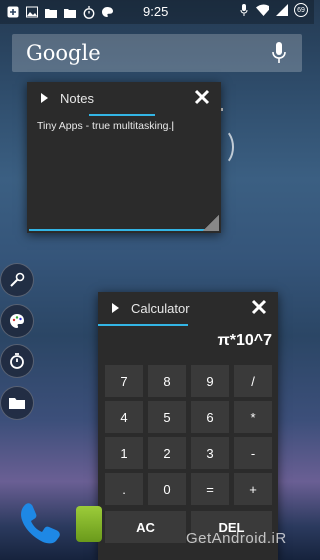 This screenshot has width=320, height=560. Describe the element at coordinates (210, 489) in the screenshot. I see `key-equals: =` at that location.